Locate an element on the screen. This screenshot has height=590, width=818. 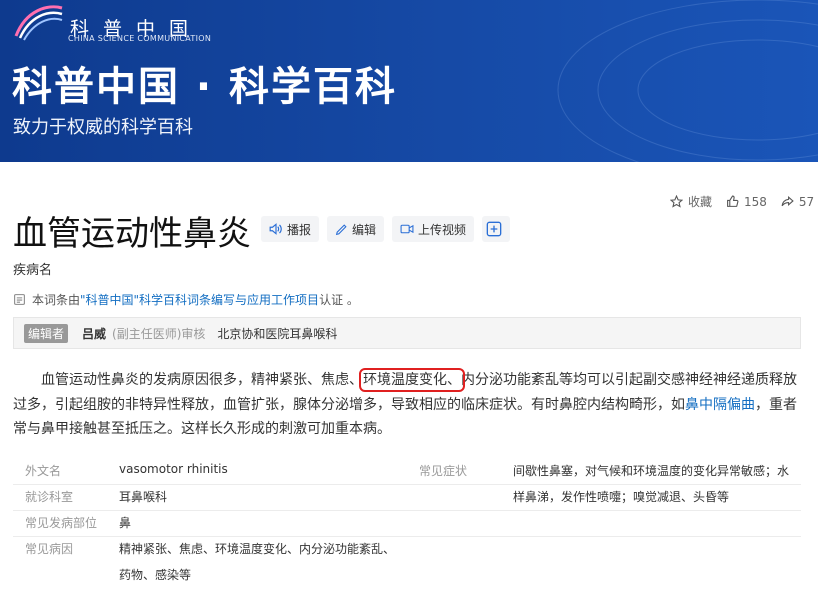
thumbs-up-icon is located at coordinates (733, 201).